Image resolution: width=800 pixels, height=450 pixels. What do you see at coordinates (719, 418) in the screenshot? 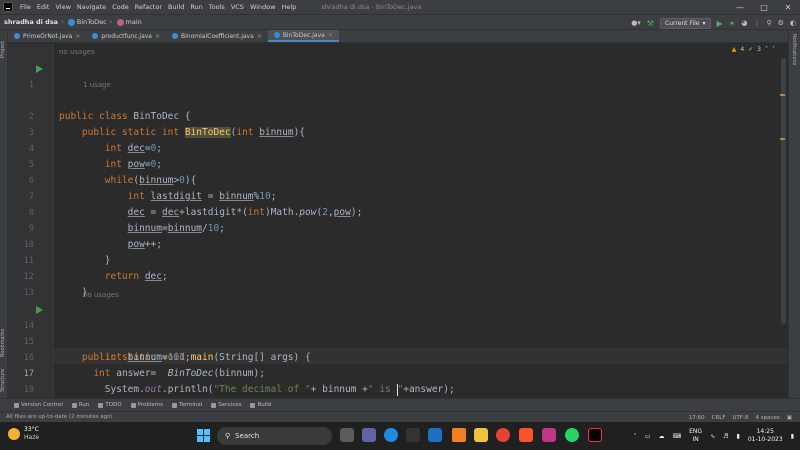
I see `line-separator: CRLF` at bounding box center [719, 418].